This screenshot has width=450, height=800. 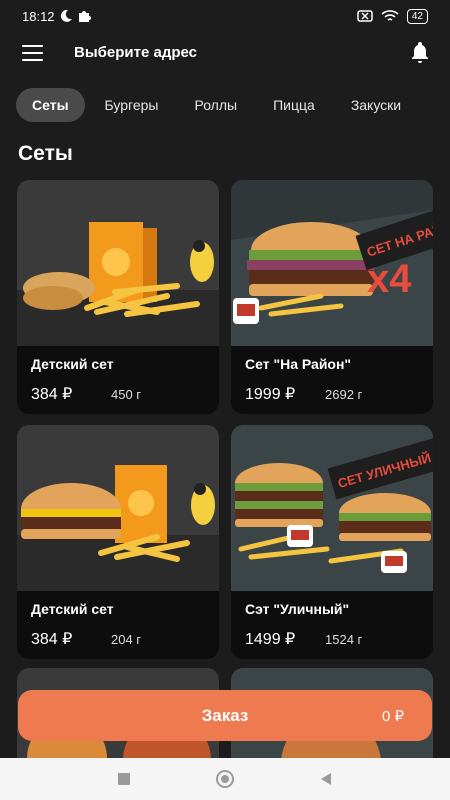 I want to click on order-total: 0 ₽, so click(x=392, y=716).